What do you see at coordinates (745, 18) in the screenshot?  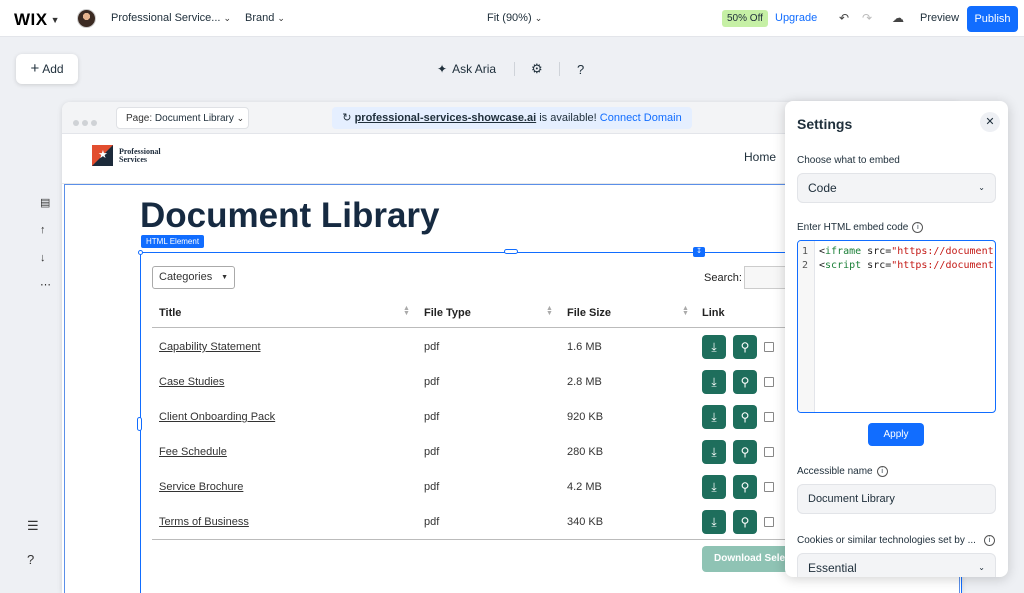 I see `offer-badge: 50% Off` at bounding box center [745, 18].